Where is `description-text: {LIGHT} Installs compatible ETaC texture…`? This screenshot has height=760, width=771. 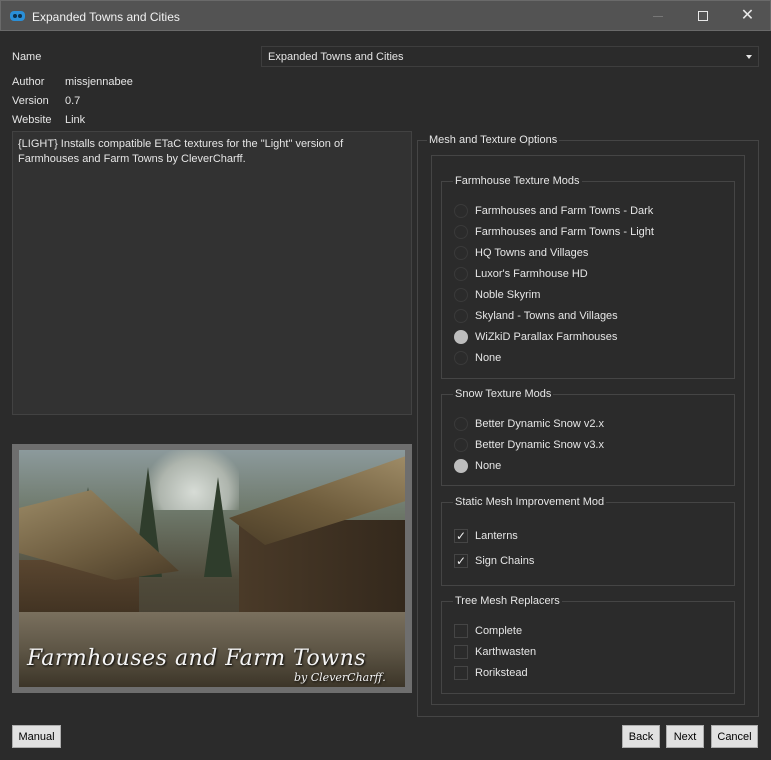
description-text: {LIGHT} Installs compatible ETaC texture… is located at coordinates (181, 151).